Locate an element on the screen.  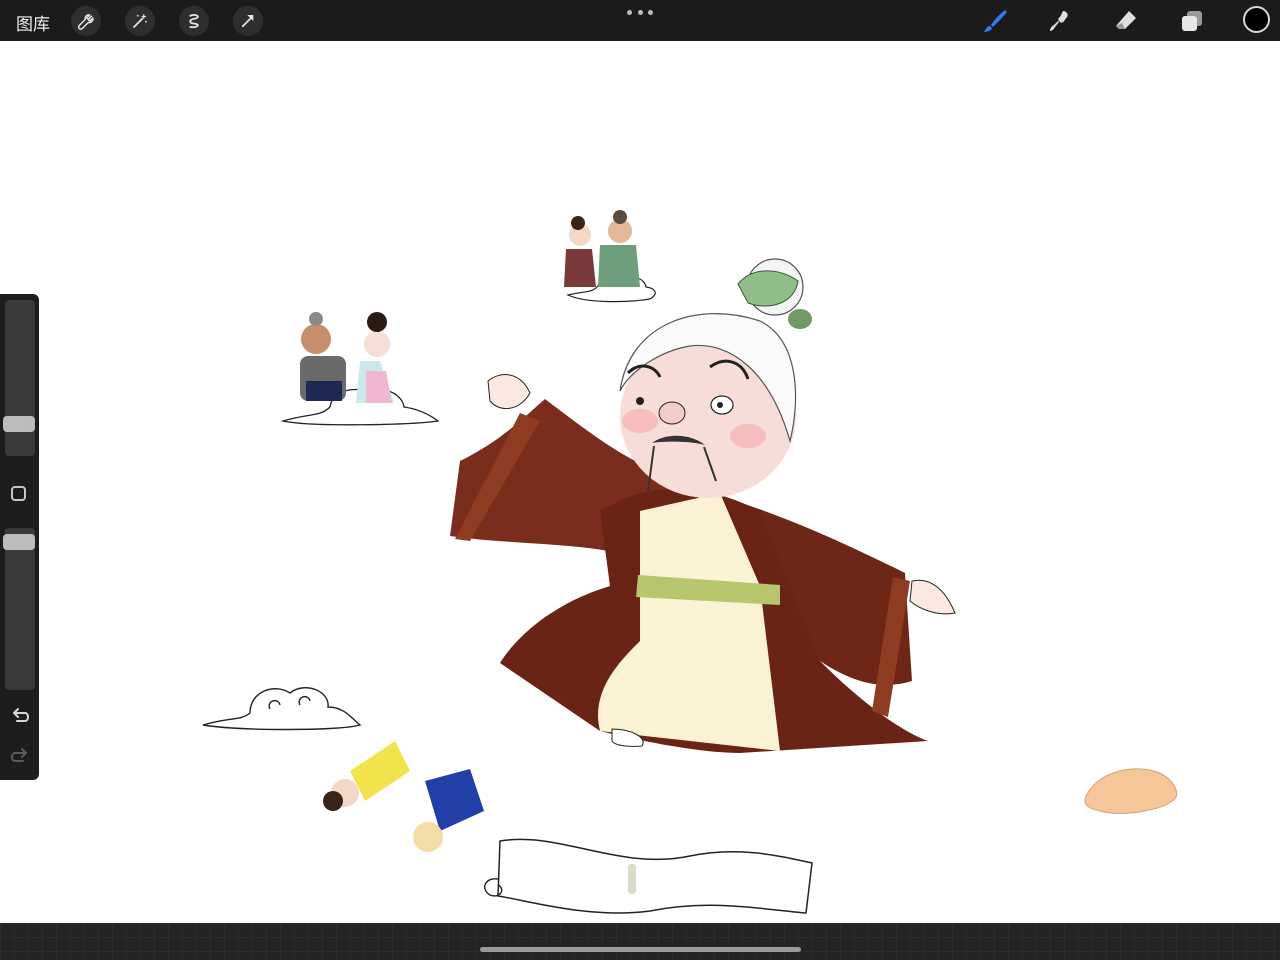
gallery-button: 图库 is located at coordinates (33, 22).